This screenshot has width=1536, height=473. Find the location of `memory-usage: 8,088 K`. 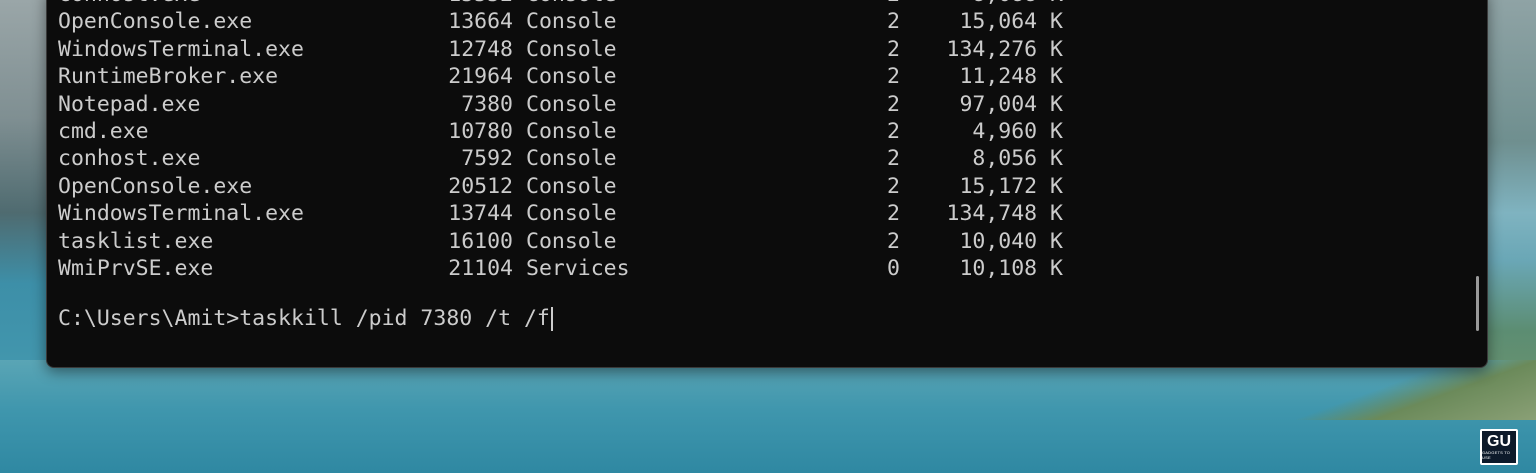

memory-usage: 8,088 K is located at coordinates (995, 4).